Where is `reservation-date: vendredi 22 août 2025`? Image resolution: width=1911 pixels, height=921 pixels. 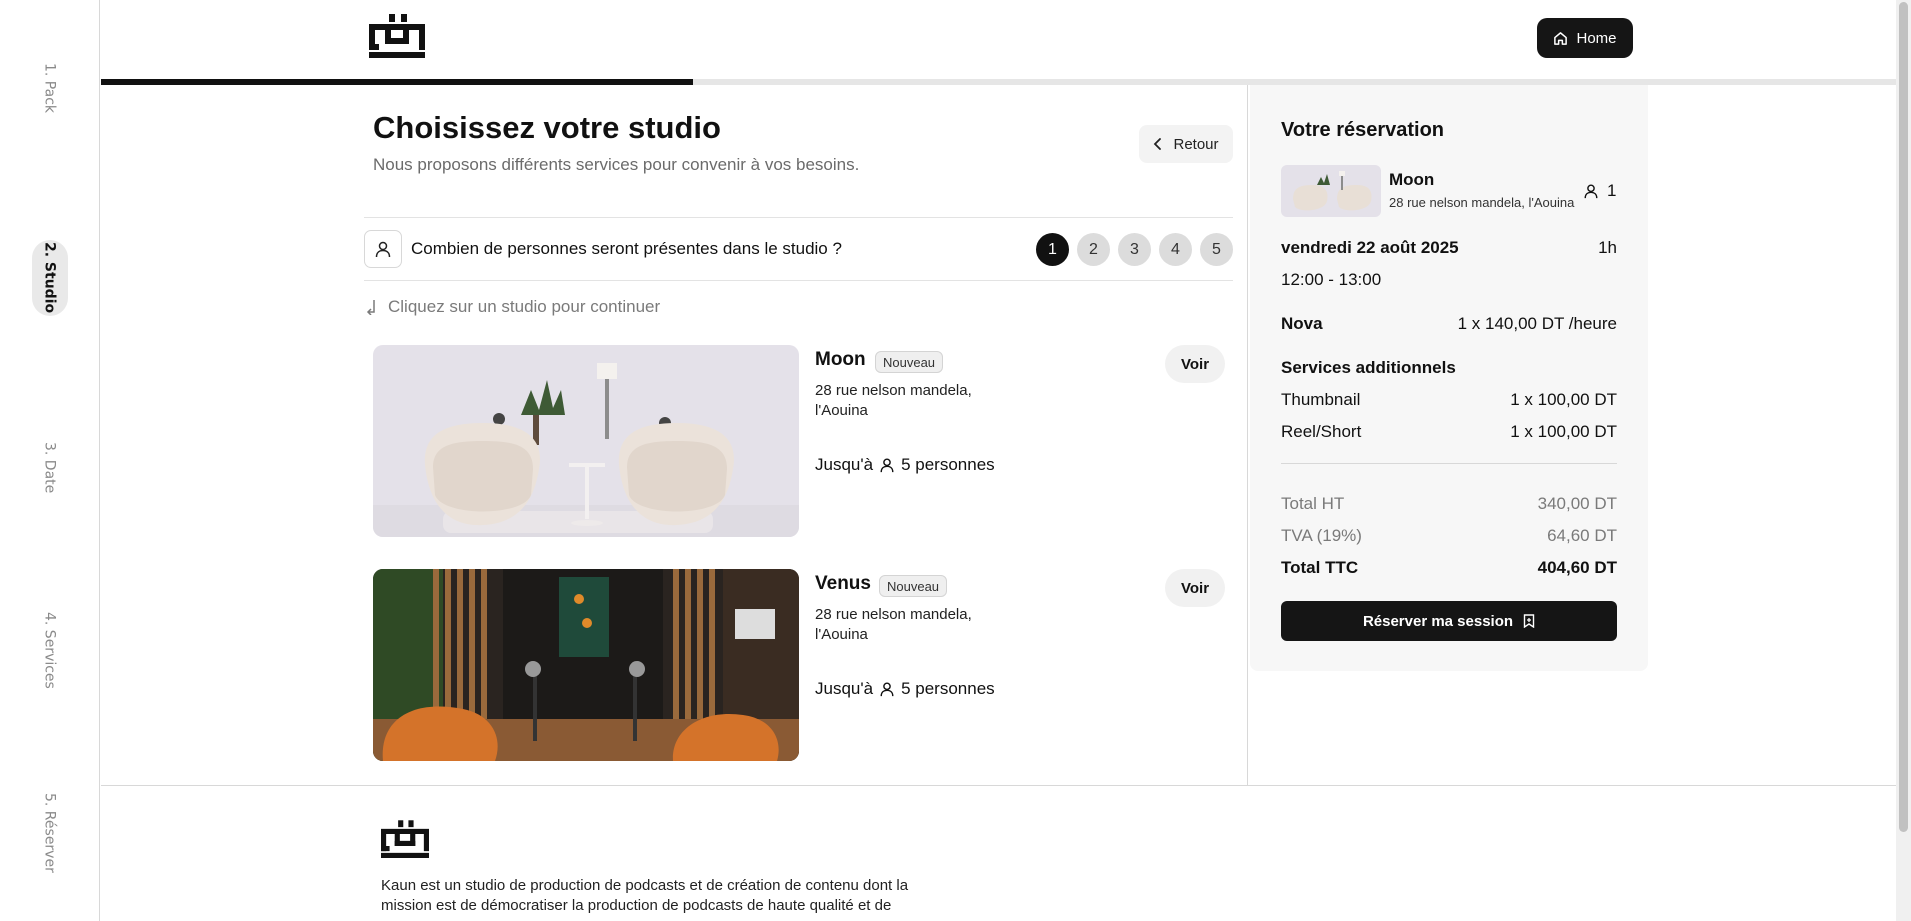 reservation-date: vendredi 22 août 2025 is located at coordinates (1370, 247).